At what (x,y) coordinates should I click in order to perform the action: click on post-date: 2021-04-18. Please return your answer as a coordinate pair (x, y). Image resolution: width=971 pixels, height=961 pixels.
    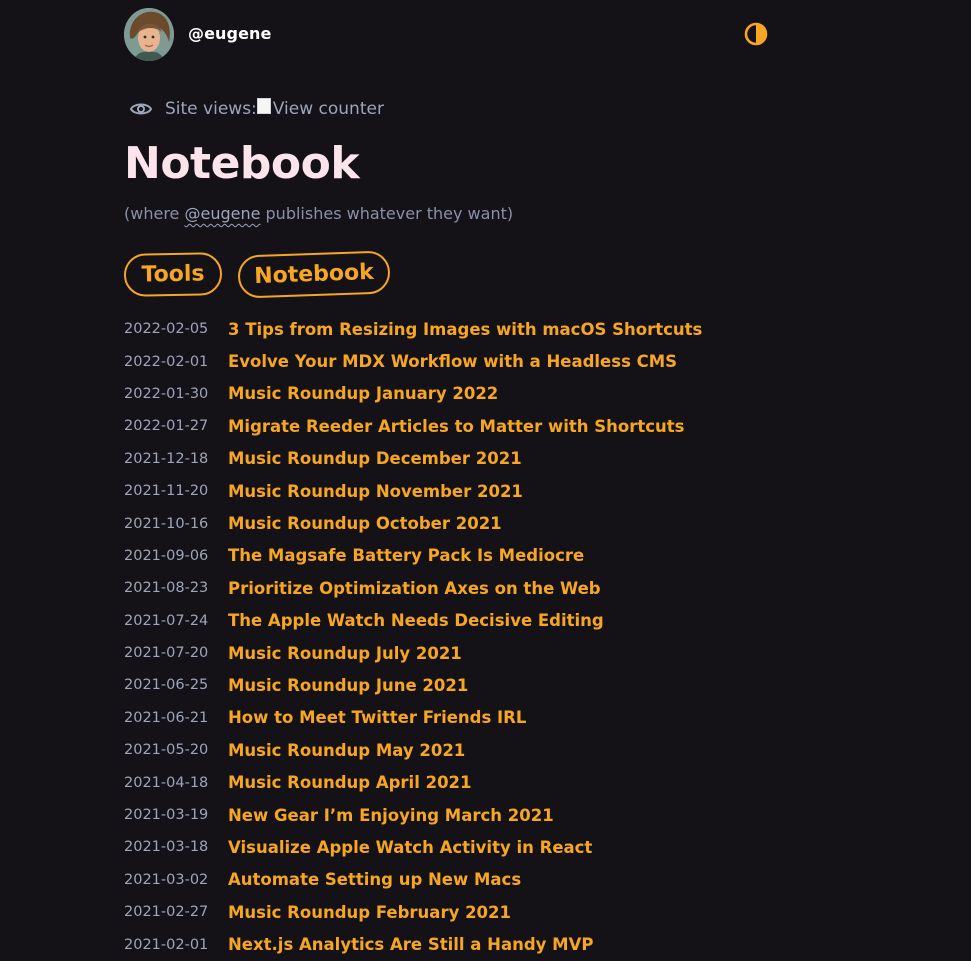
    Looking at the image, I should click on (166, 782).